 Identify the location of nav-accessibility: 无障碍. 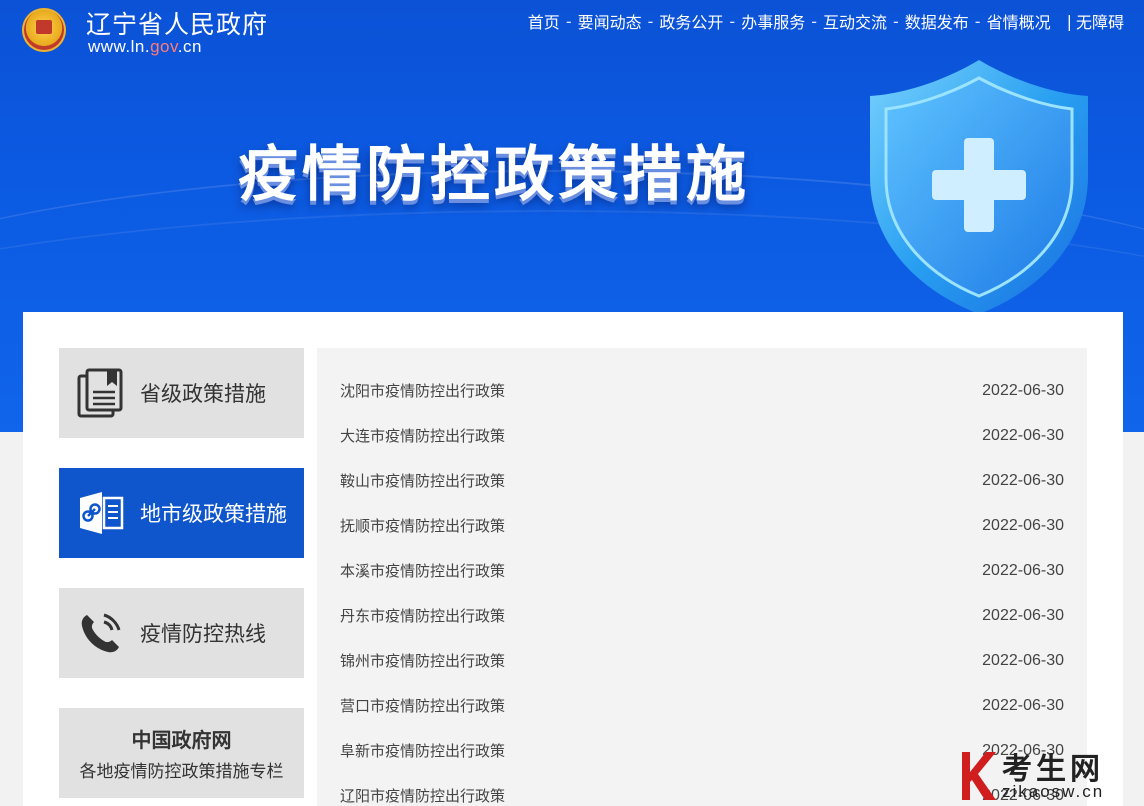
(1100, 21).